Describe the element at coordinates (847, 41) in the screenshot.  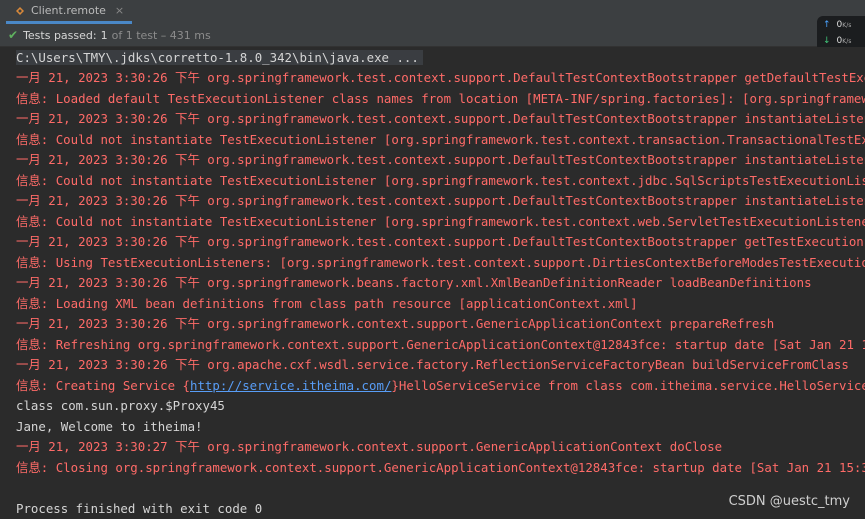
I see `download-unit: K/s` at that location.